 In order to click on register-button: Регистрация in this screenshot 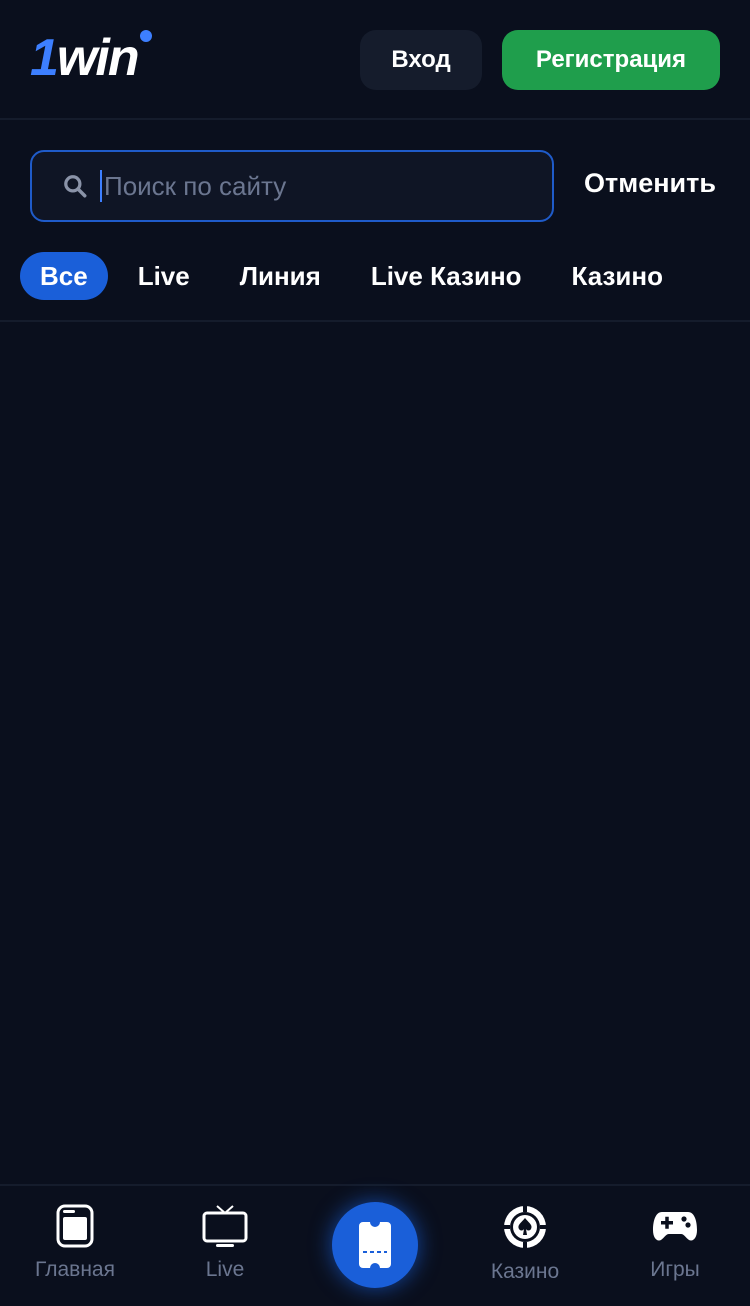, I will do `click(611, 60)`.